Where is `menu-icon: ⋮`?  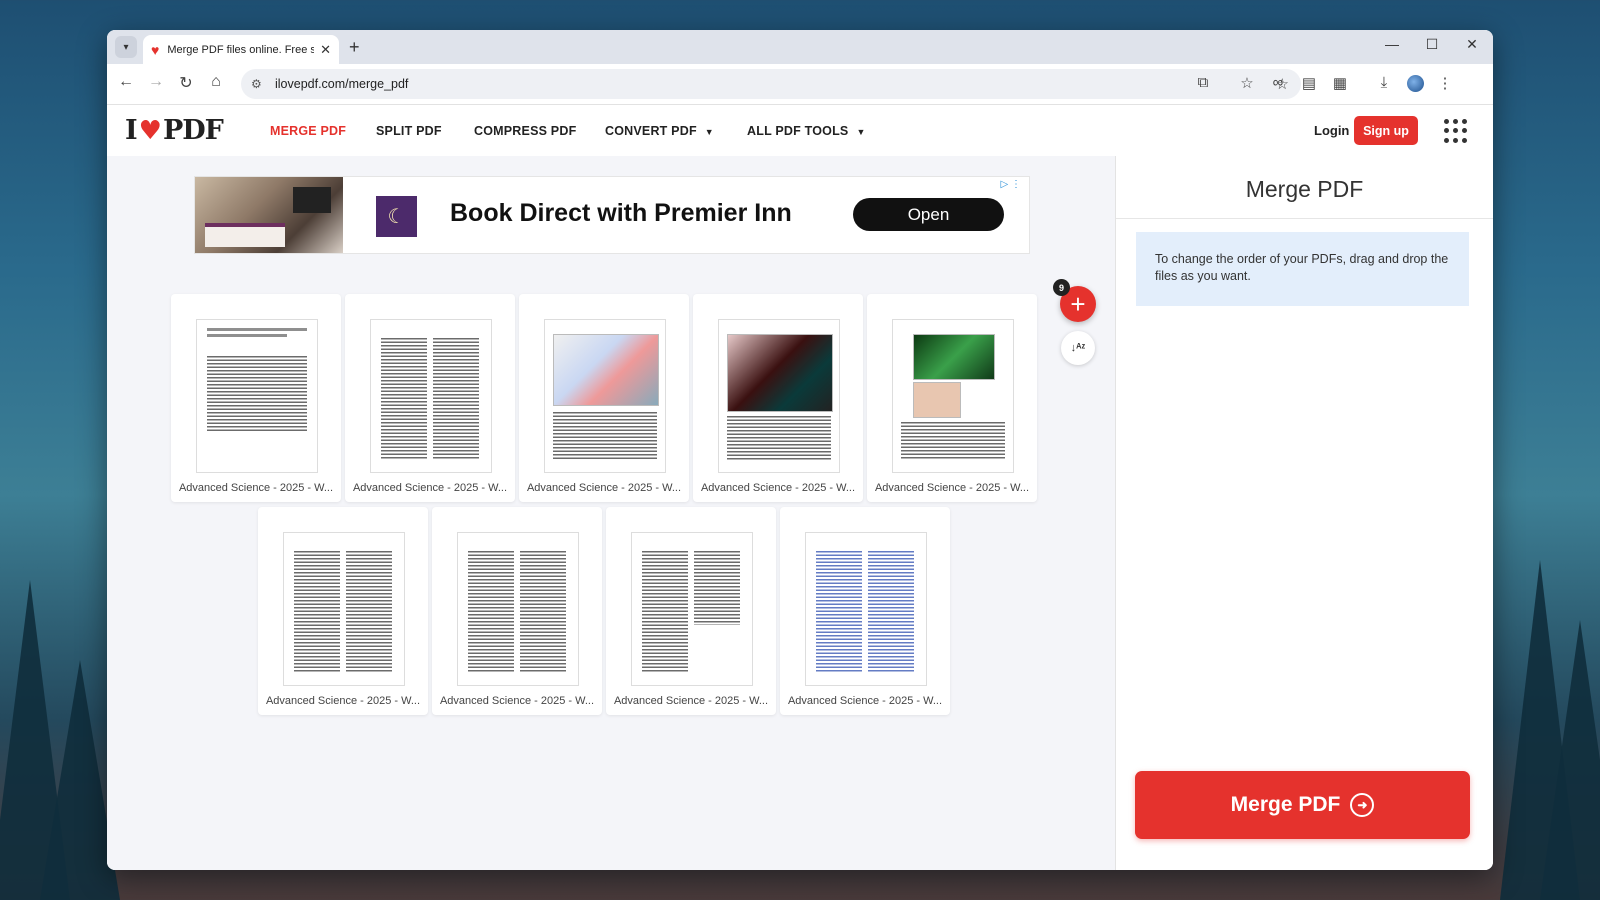
menu-icon: ⋮ is located at coordinates (1445, 83).